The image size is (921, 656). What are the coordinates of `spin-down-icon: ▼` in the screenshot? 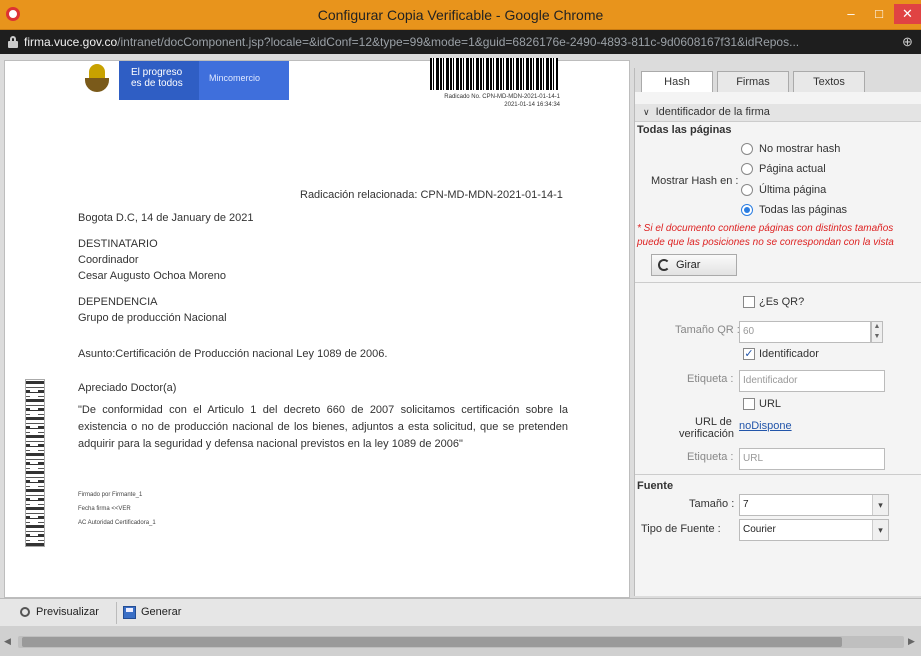 It's located at (877, 336).